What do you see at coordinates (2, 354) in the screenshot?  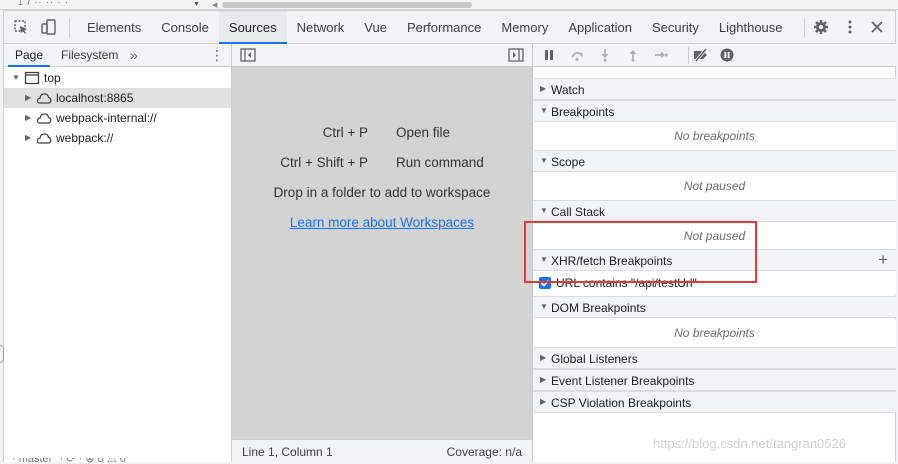 I see `window-edge-control` at bounding box center [2, 354].